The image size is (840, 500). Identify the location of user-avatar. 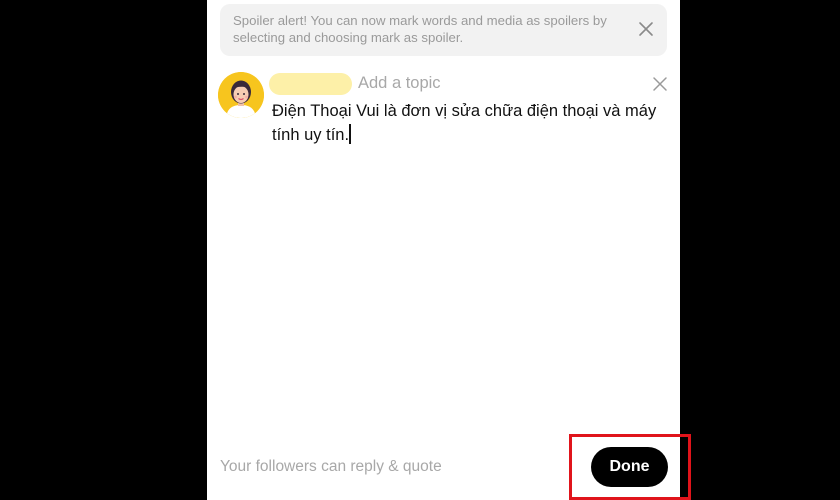
(241, 95).